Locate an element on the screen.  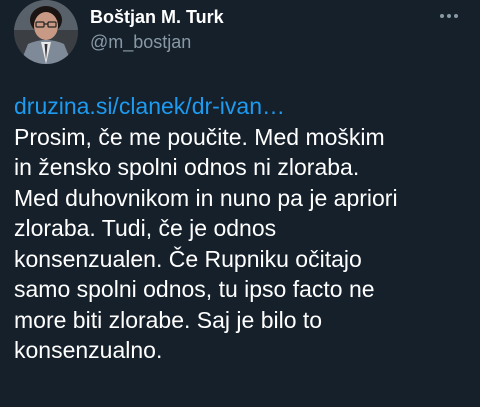
tweet-text-line: zloraba. Tudi, če je odnos is located at coordinates (145, 228).